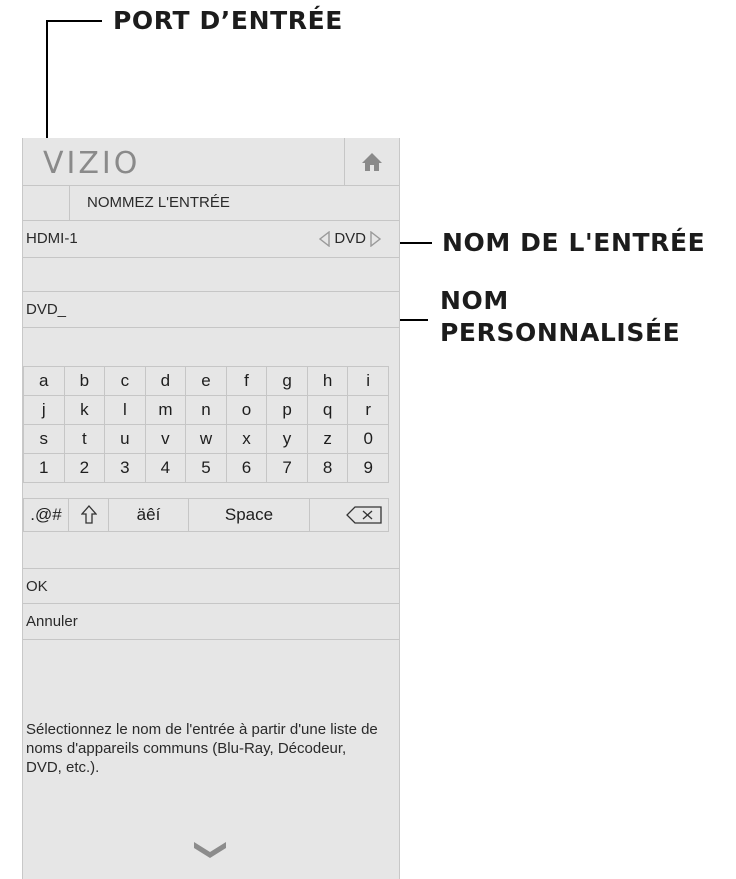 Image resolution: width=736 pixels, height=879 pixels. Describe the element at coordinates (246, 468) in the screenshot. I see `key-6: 6` at that location.